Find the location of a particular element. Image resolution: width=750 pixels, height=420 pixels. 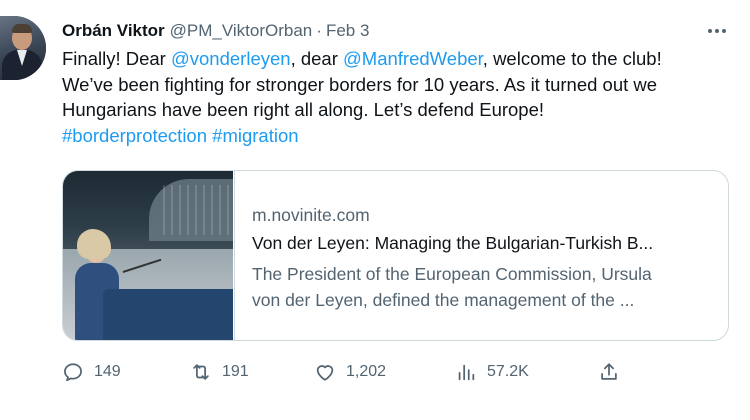

hashtag-borderprotection: #borderprotection is located at coordinates (134, 135).